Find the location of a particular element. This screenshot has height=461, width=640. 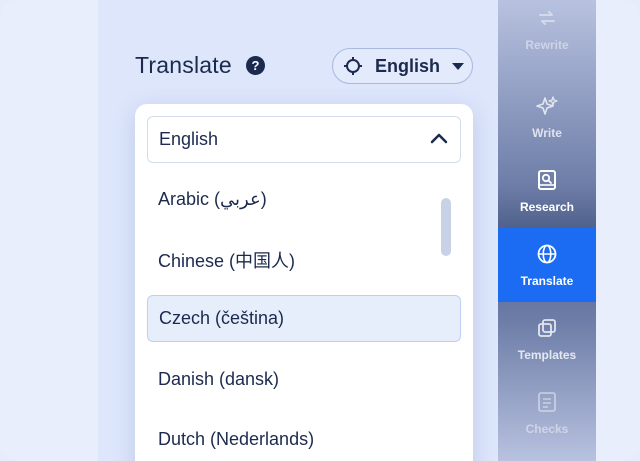

help-icon: ? is located at coordinates (255, 65).